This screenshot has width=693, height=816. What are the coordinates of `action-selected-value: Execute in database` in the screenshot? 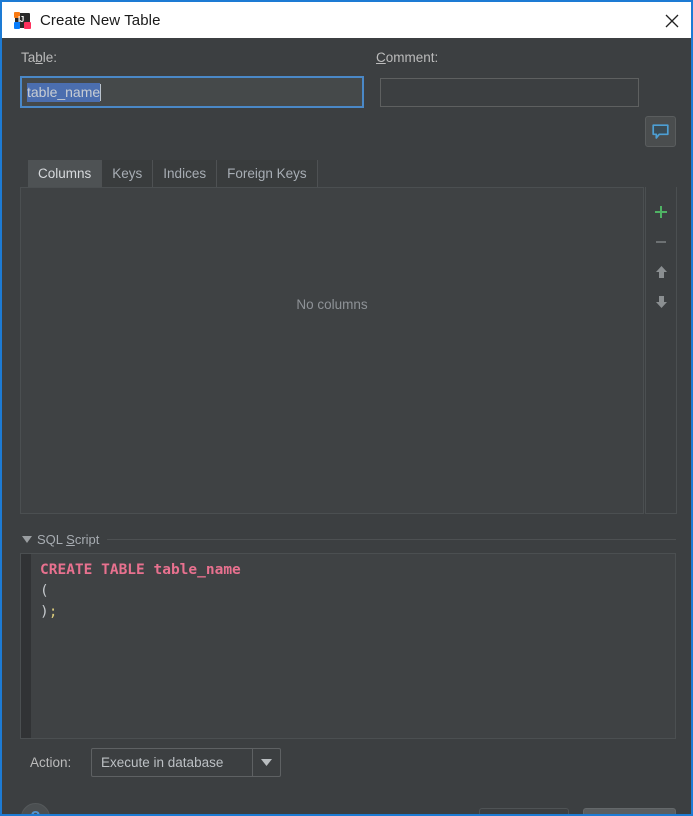 It's located at (162, 762).